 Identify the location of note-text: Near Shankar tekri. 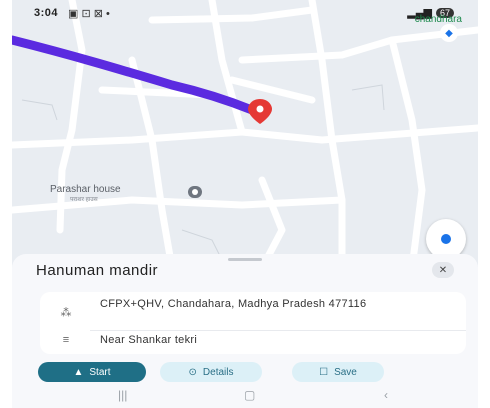
(149, 340).